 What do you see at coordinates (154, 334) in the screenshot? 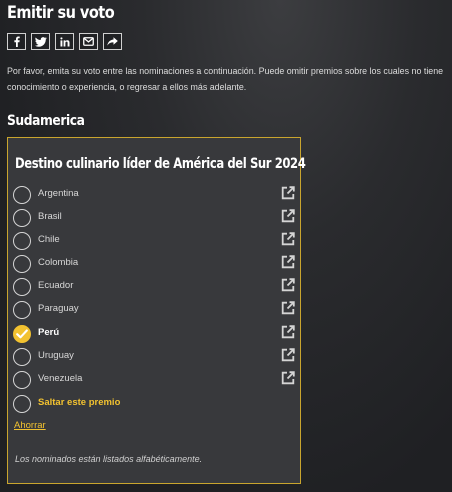
I see `nominee-option-selected: Perú` at bounding box center [154, 334].